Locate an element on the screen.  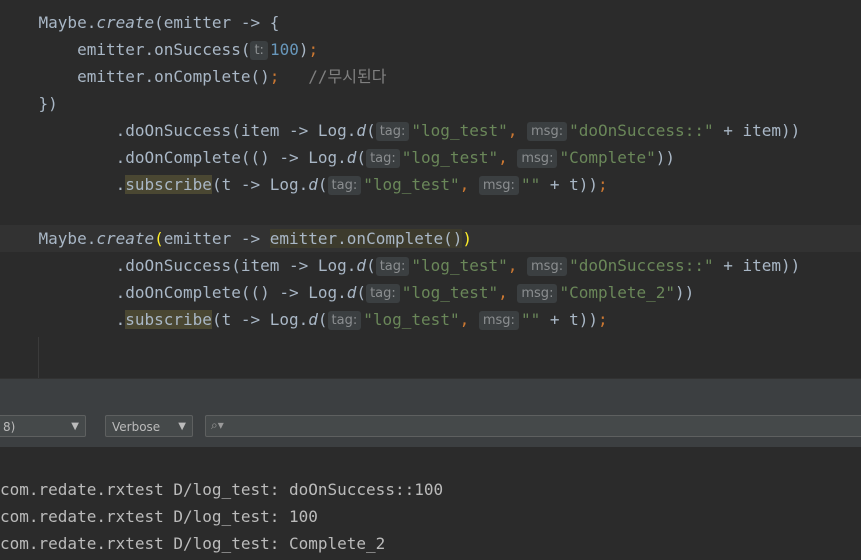
code-line: emitter.onSuccess(t: 100); is located at coordinates (430, 49).